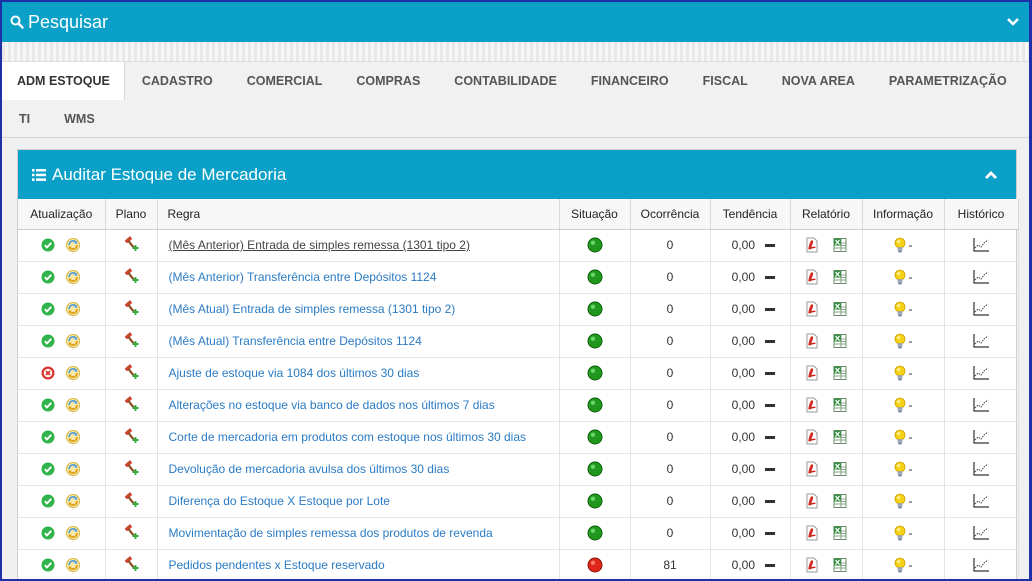  Describe the element at coordinates (517, 174) in the screenshot. I see `audit-panel-header: Auditar Estoque de Mercadoria` at that location.